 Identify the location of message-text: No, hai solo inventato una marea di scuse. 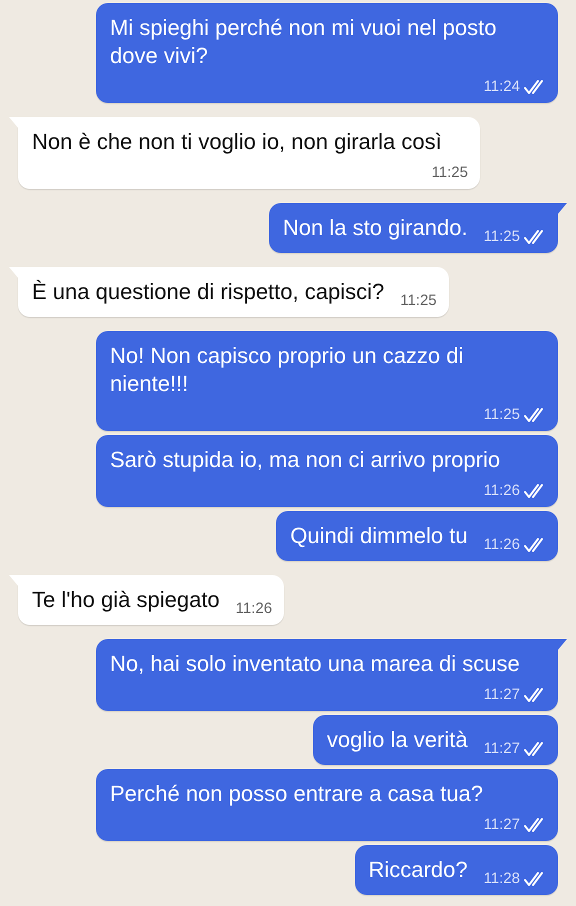
(315, 664).